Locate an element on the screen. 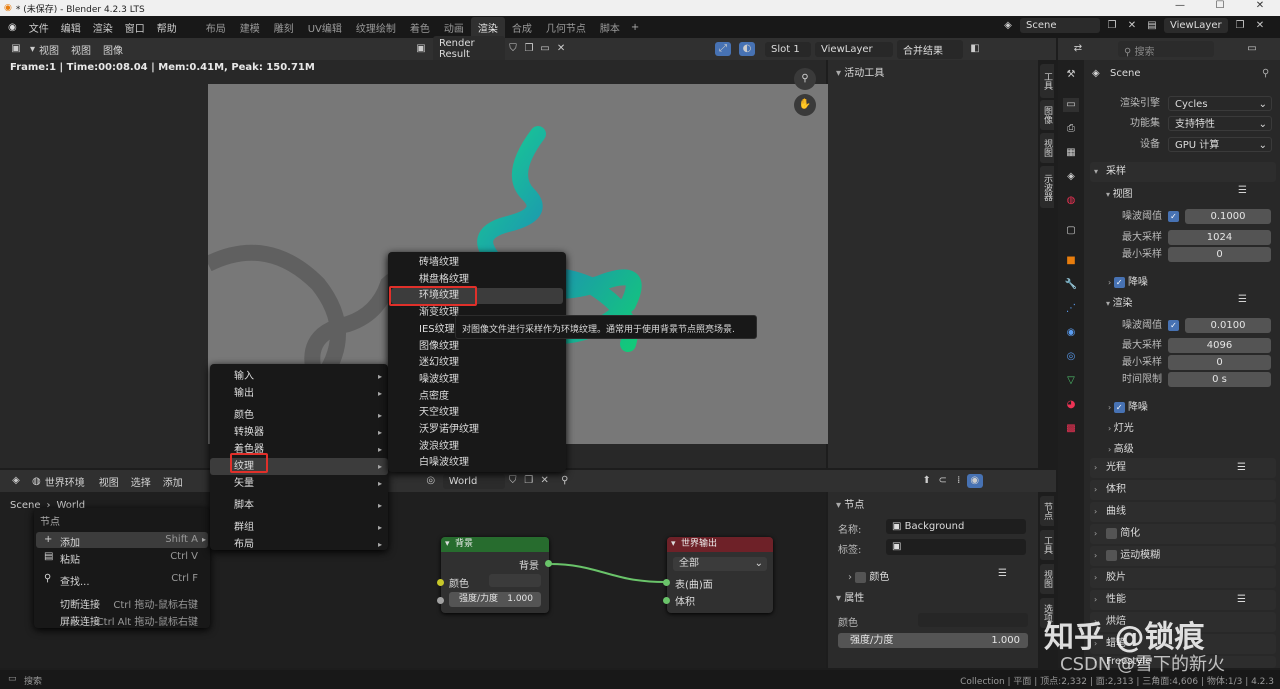  properties-section: ▾ 属性 is located at coordinates (850, 596).